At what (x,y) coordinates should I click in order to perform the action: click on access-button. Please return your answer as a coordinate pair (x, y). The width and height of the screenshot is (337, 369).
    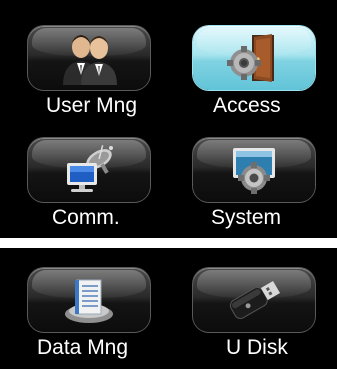
    Looking at the image, I should click on (254, 58).